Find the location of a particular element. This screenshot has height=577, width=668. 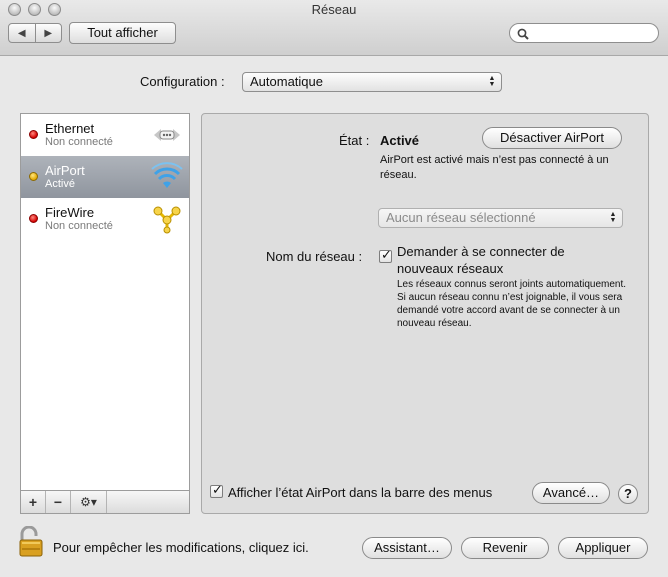

airport-wifi-icon is located at coordinates (167, 175).